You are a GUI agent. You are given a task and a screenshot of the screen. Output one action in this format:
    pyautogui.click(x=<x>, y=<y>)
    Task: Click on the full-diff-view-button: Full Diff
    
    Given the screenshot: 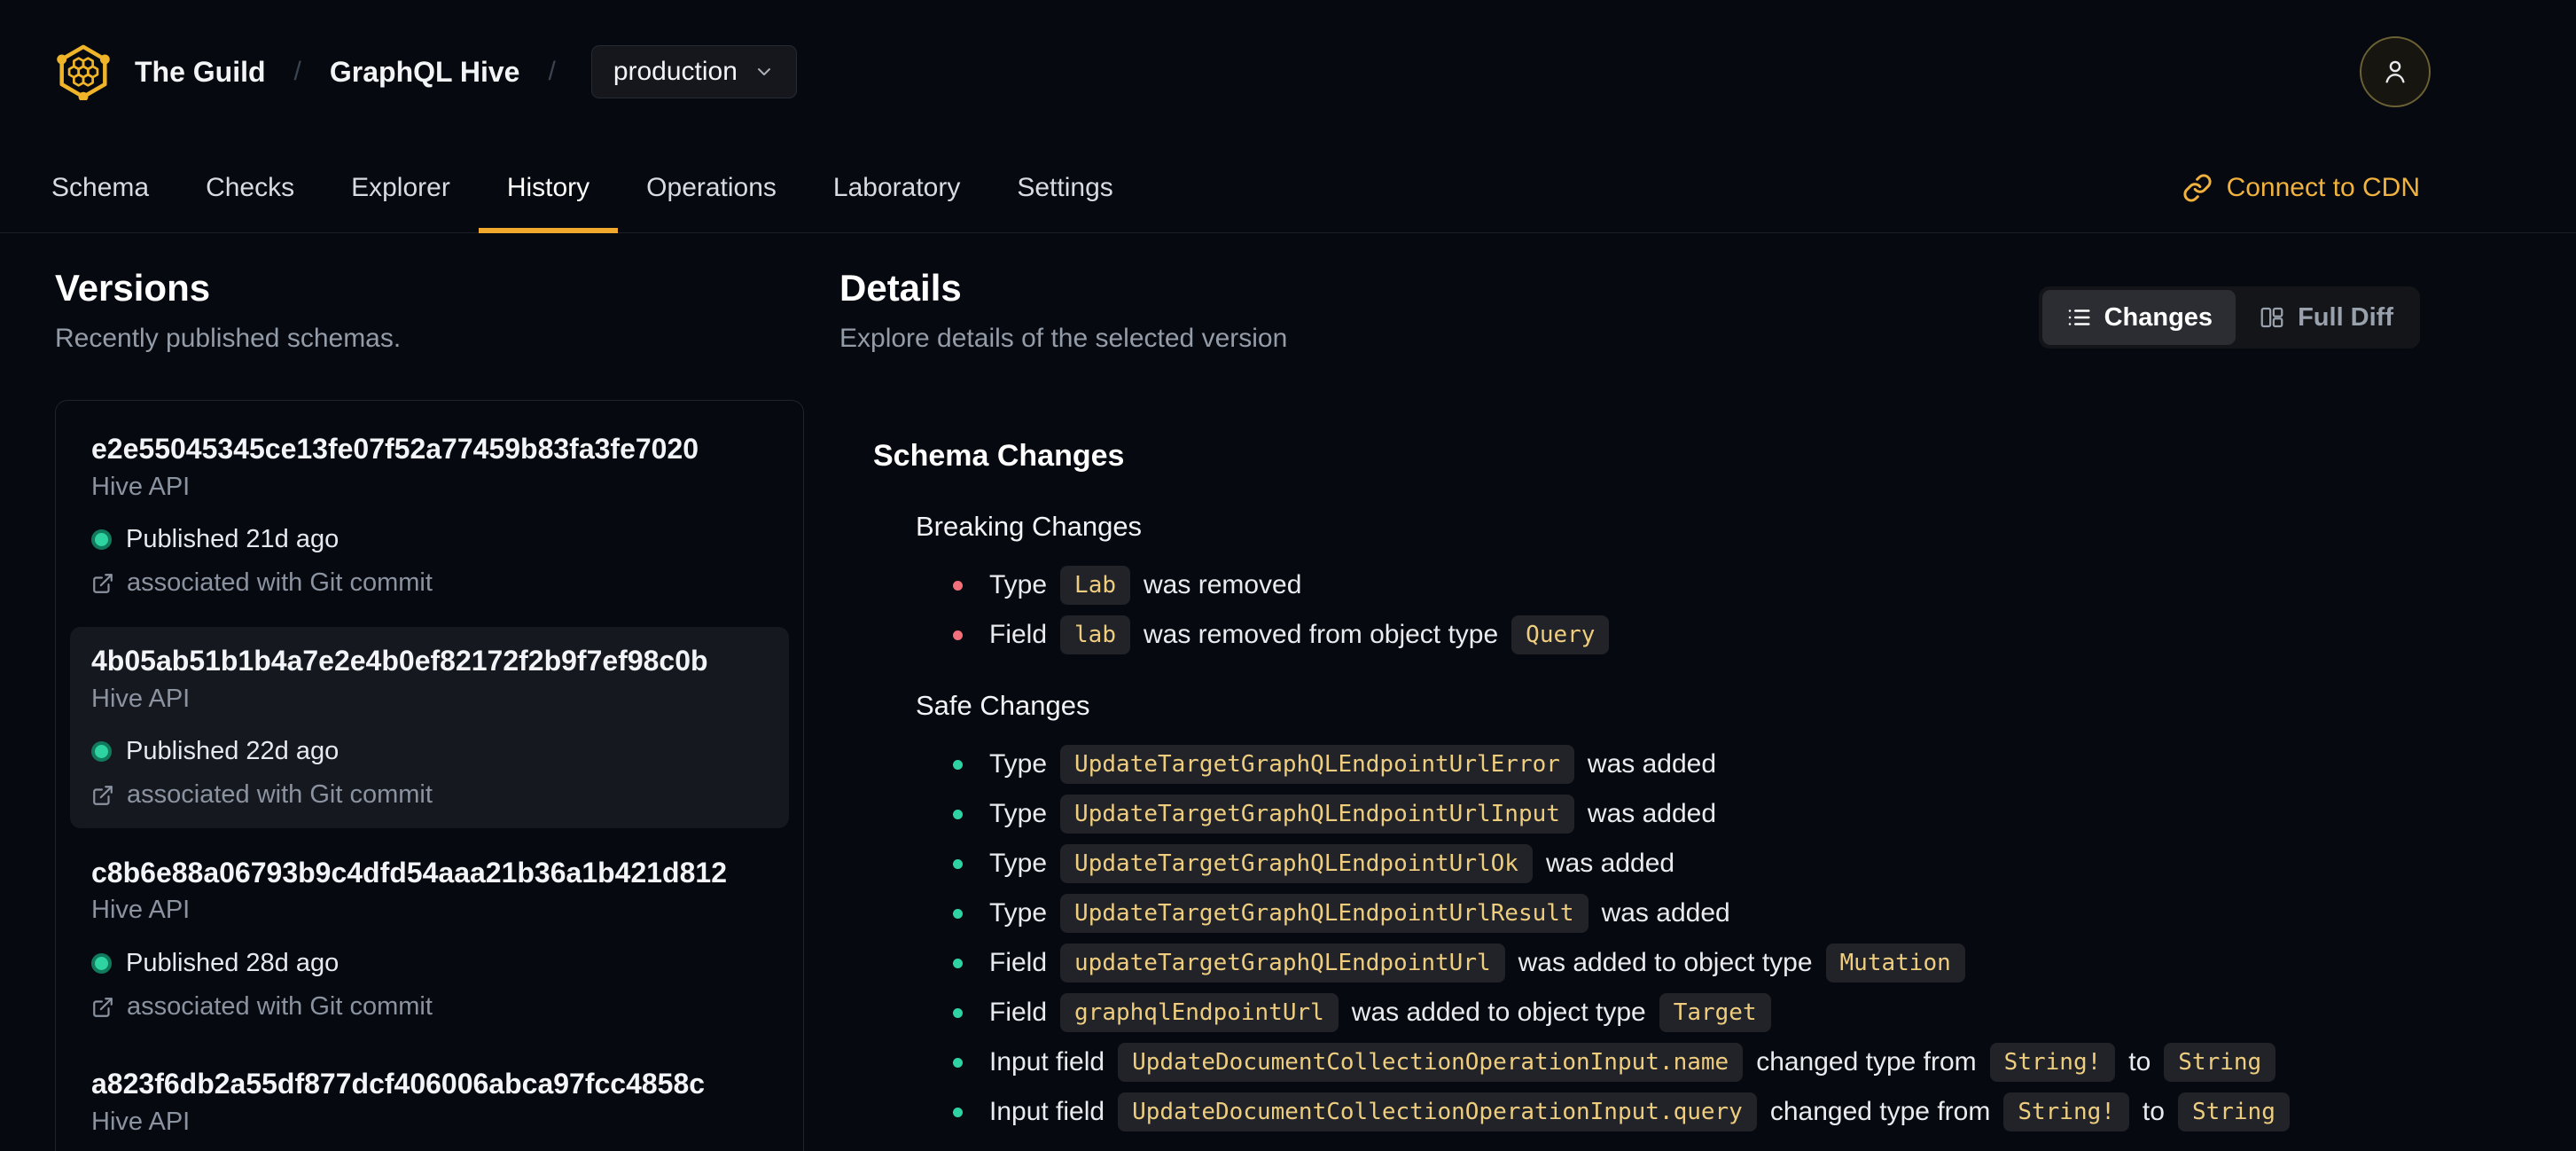 What is the action you would take?
    pyautogui.click(x=2326, y=317)
    